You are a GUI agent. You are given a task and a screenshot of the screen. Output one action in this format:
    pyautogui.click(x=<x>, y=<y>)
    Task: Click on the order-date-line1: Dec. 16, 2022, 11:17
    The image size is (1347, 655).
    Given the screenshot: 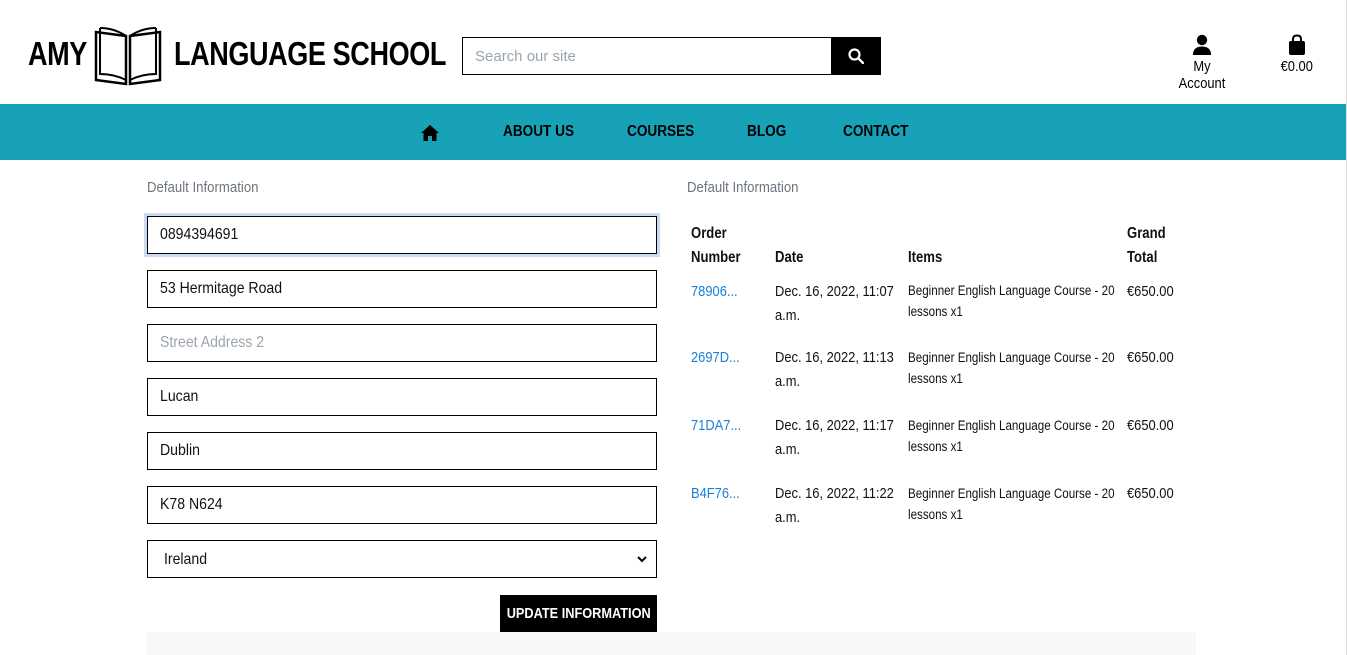 What is the action you would take?
    pyautogui.click(x=834, y=425)
    